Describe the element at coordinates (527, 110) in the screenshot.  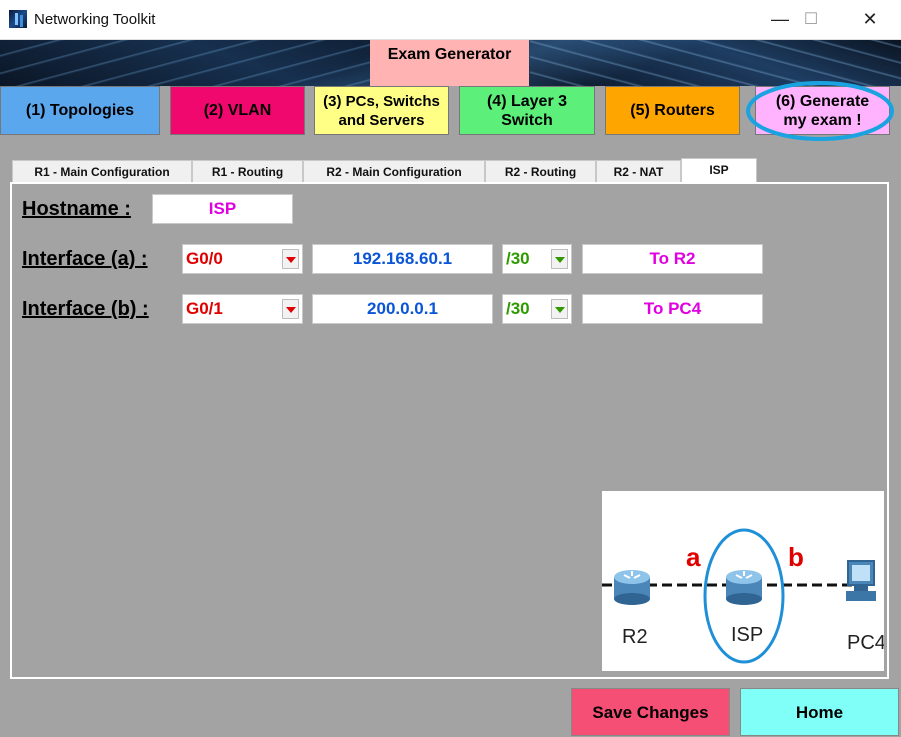
I see `nav-layer3-switch-button: (4) Layer 3 Switch` at that location.